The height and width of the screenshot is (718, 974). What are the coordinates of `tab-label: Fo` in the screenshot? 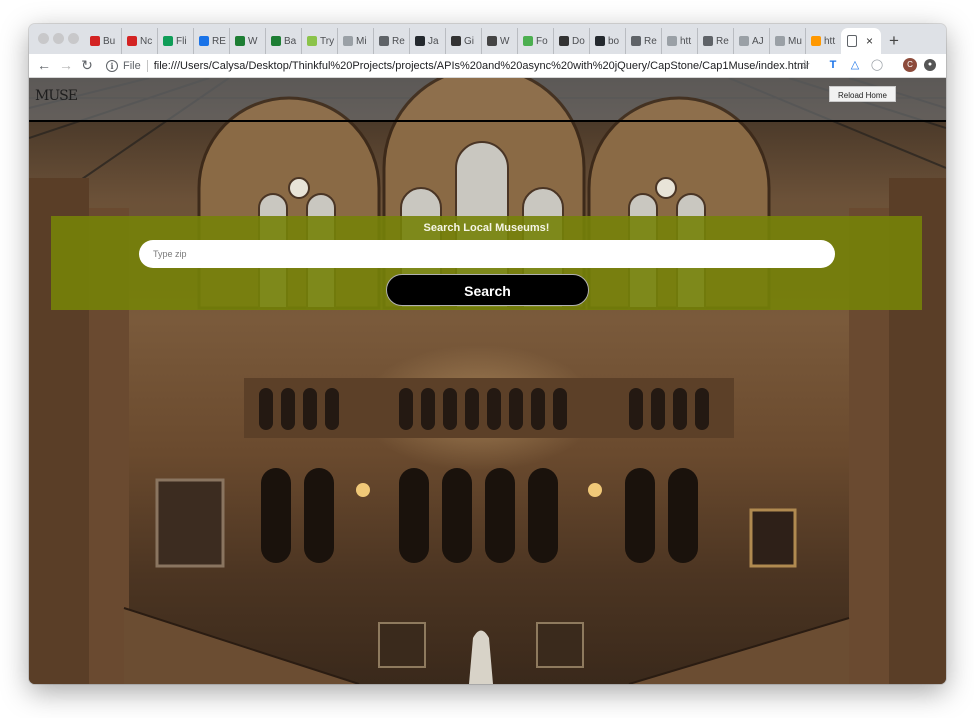 It's located at (542, 41).